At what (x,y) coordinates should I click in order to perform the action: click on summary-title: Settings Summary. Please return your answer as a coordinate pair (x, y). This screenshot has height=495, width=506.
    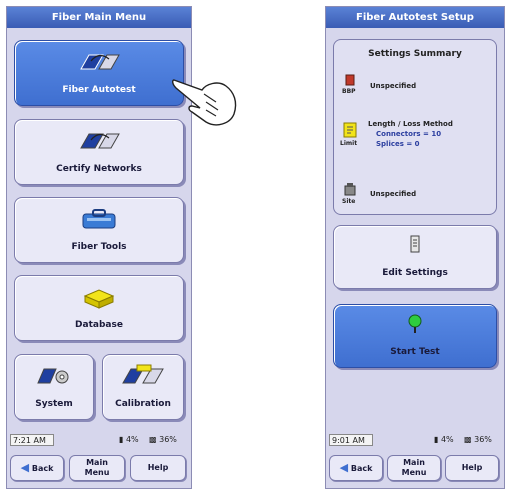
    Looking at the image, I should click on (415, 54).